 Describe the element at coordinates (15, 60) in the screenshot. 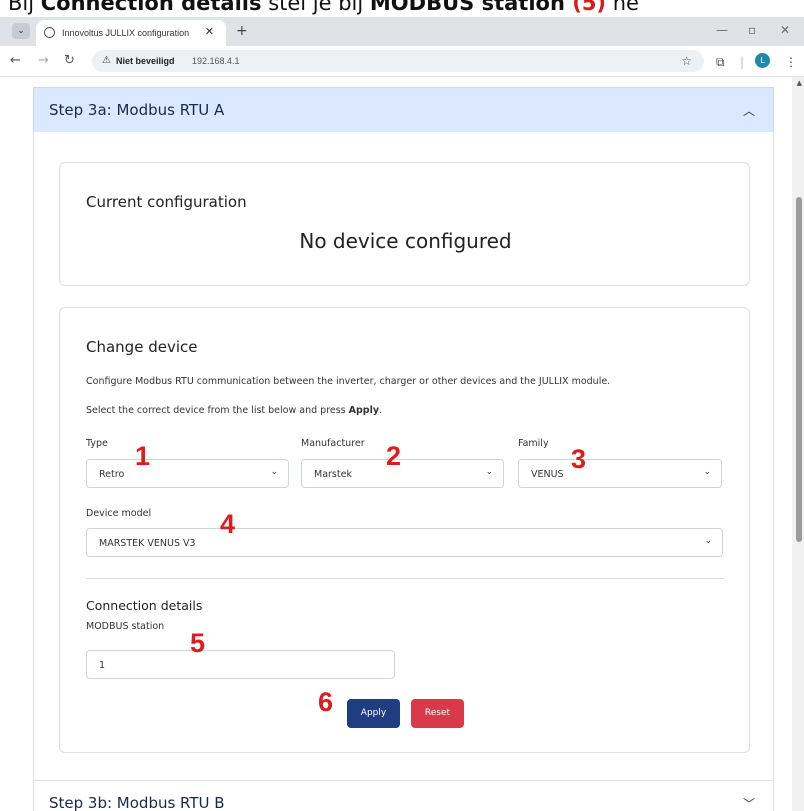

I see `back-icon: ←` at that location.